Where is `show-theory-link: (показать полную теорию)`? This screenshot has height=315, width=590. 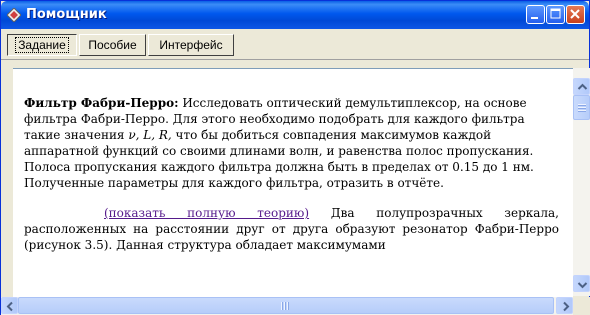
show-theory-link: (показать полную теорию) is located at coordinates (206, 213).